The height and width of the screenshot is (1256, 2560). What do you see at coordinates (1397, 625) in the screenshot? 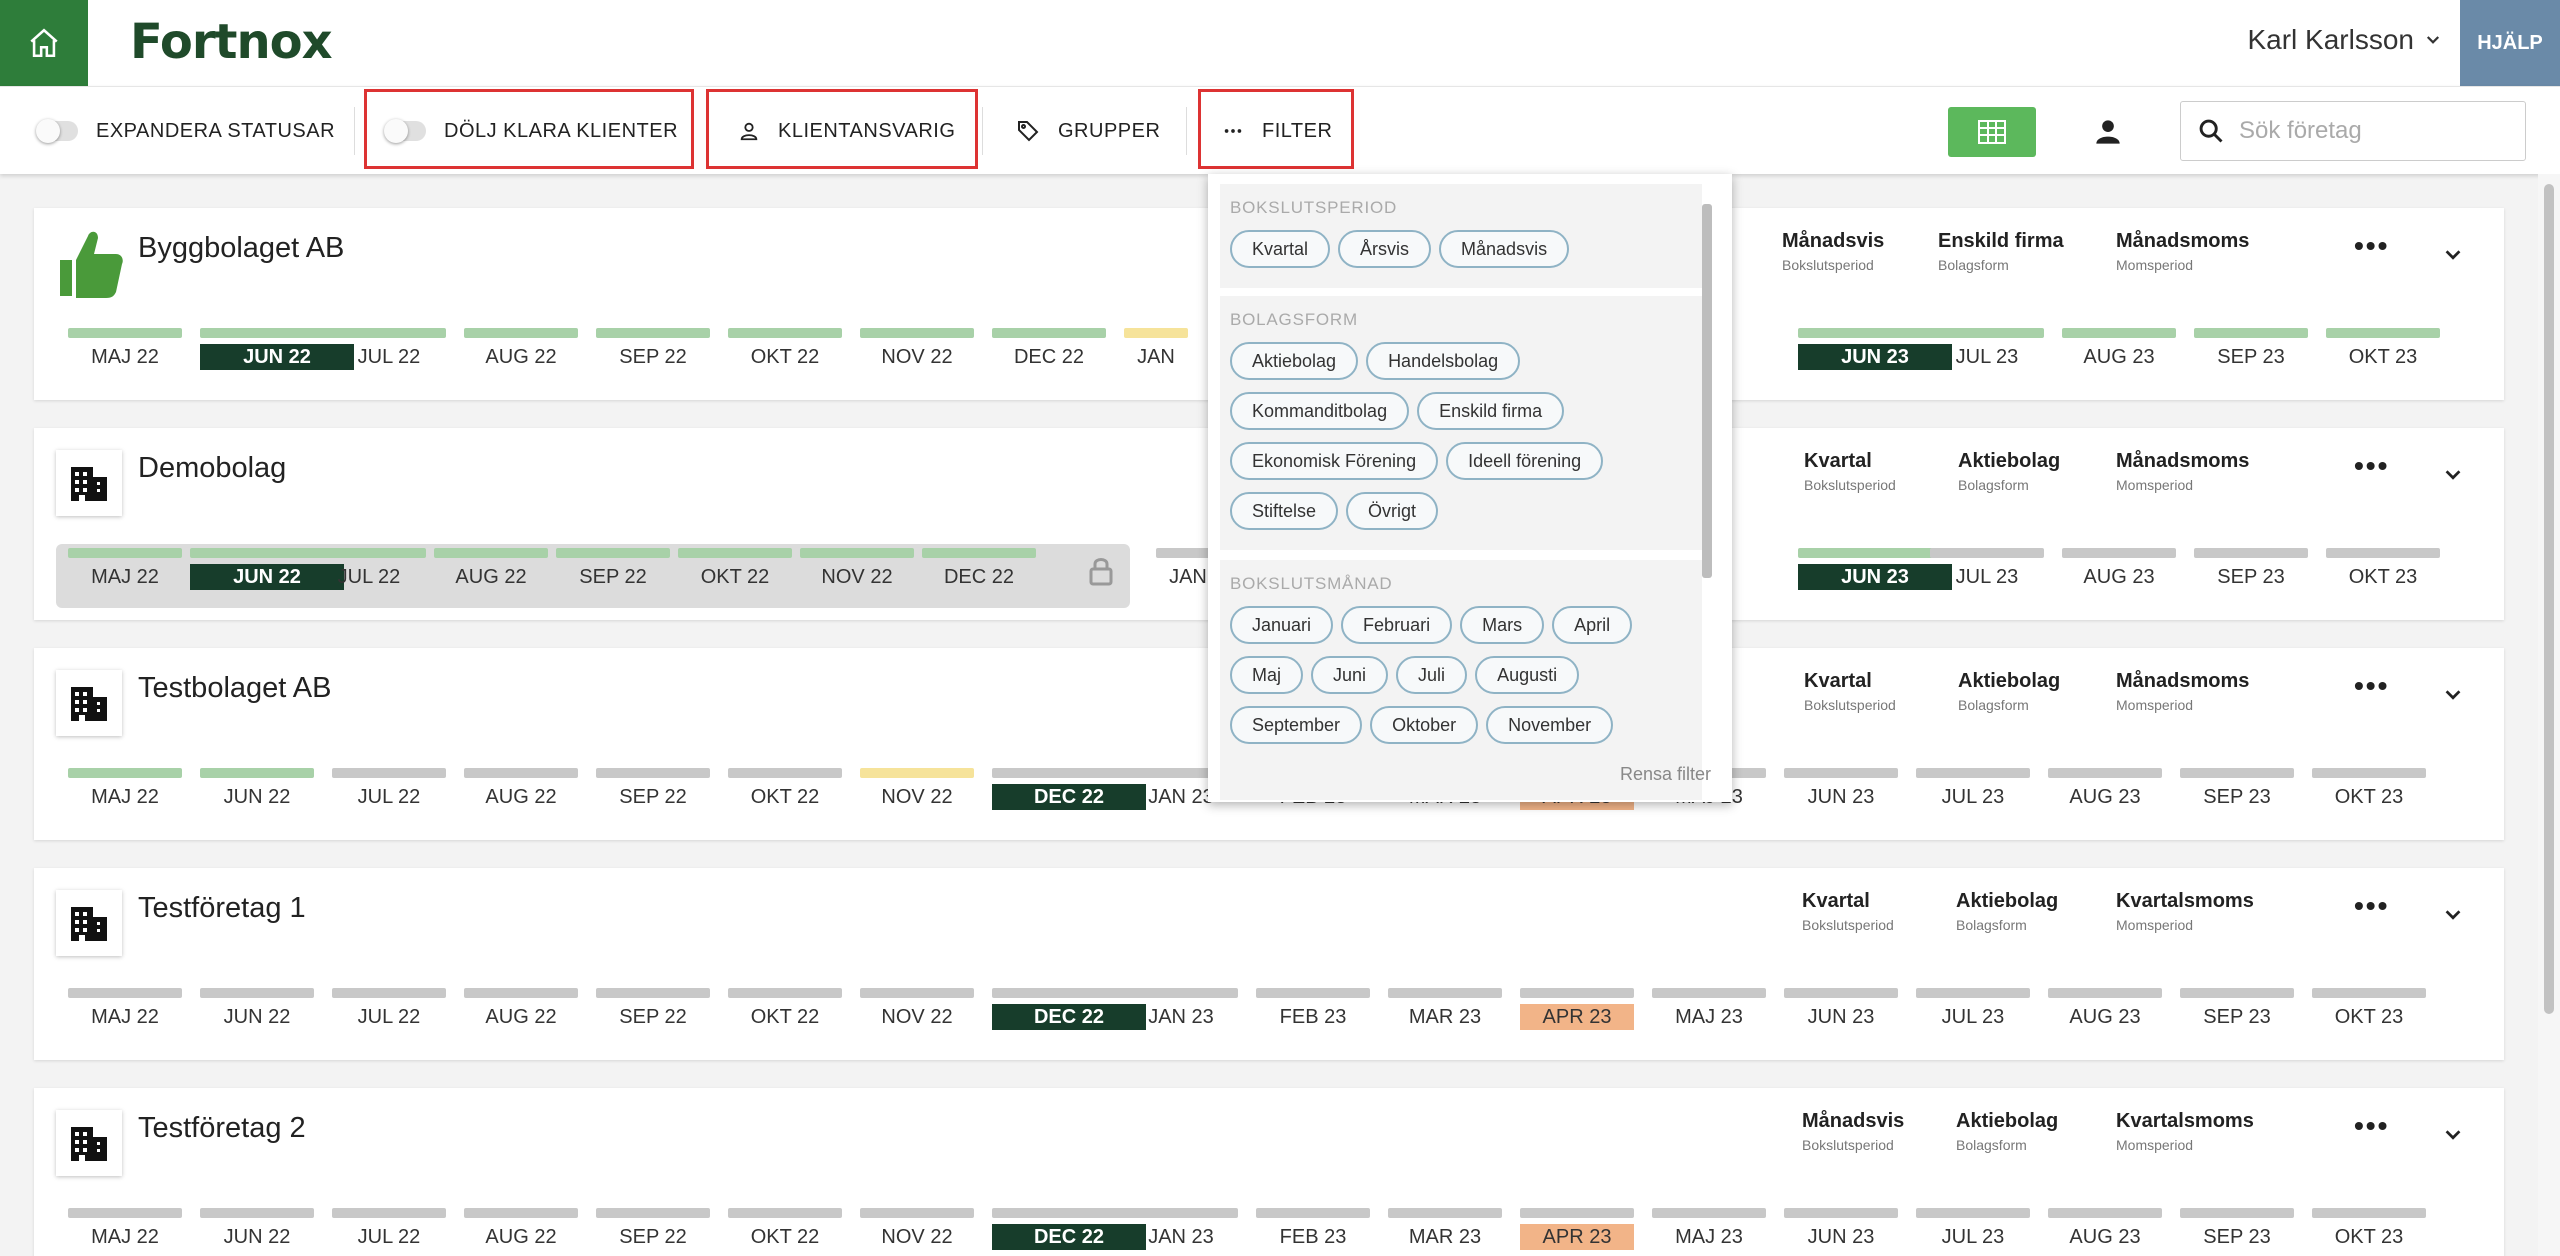
I see `filter-chip: Februari` at bounding box center [1397, 625].